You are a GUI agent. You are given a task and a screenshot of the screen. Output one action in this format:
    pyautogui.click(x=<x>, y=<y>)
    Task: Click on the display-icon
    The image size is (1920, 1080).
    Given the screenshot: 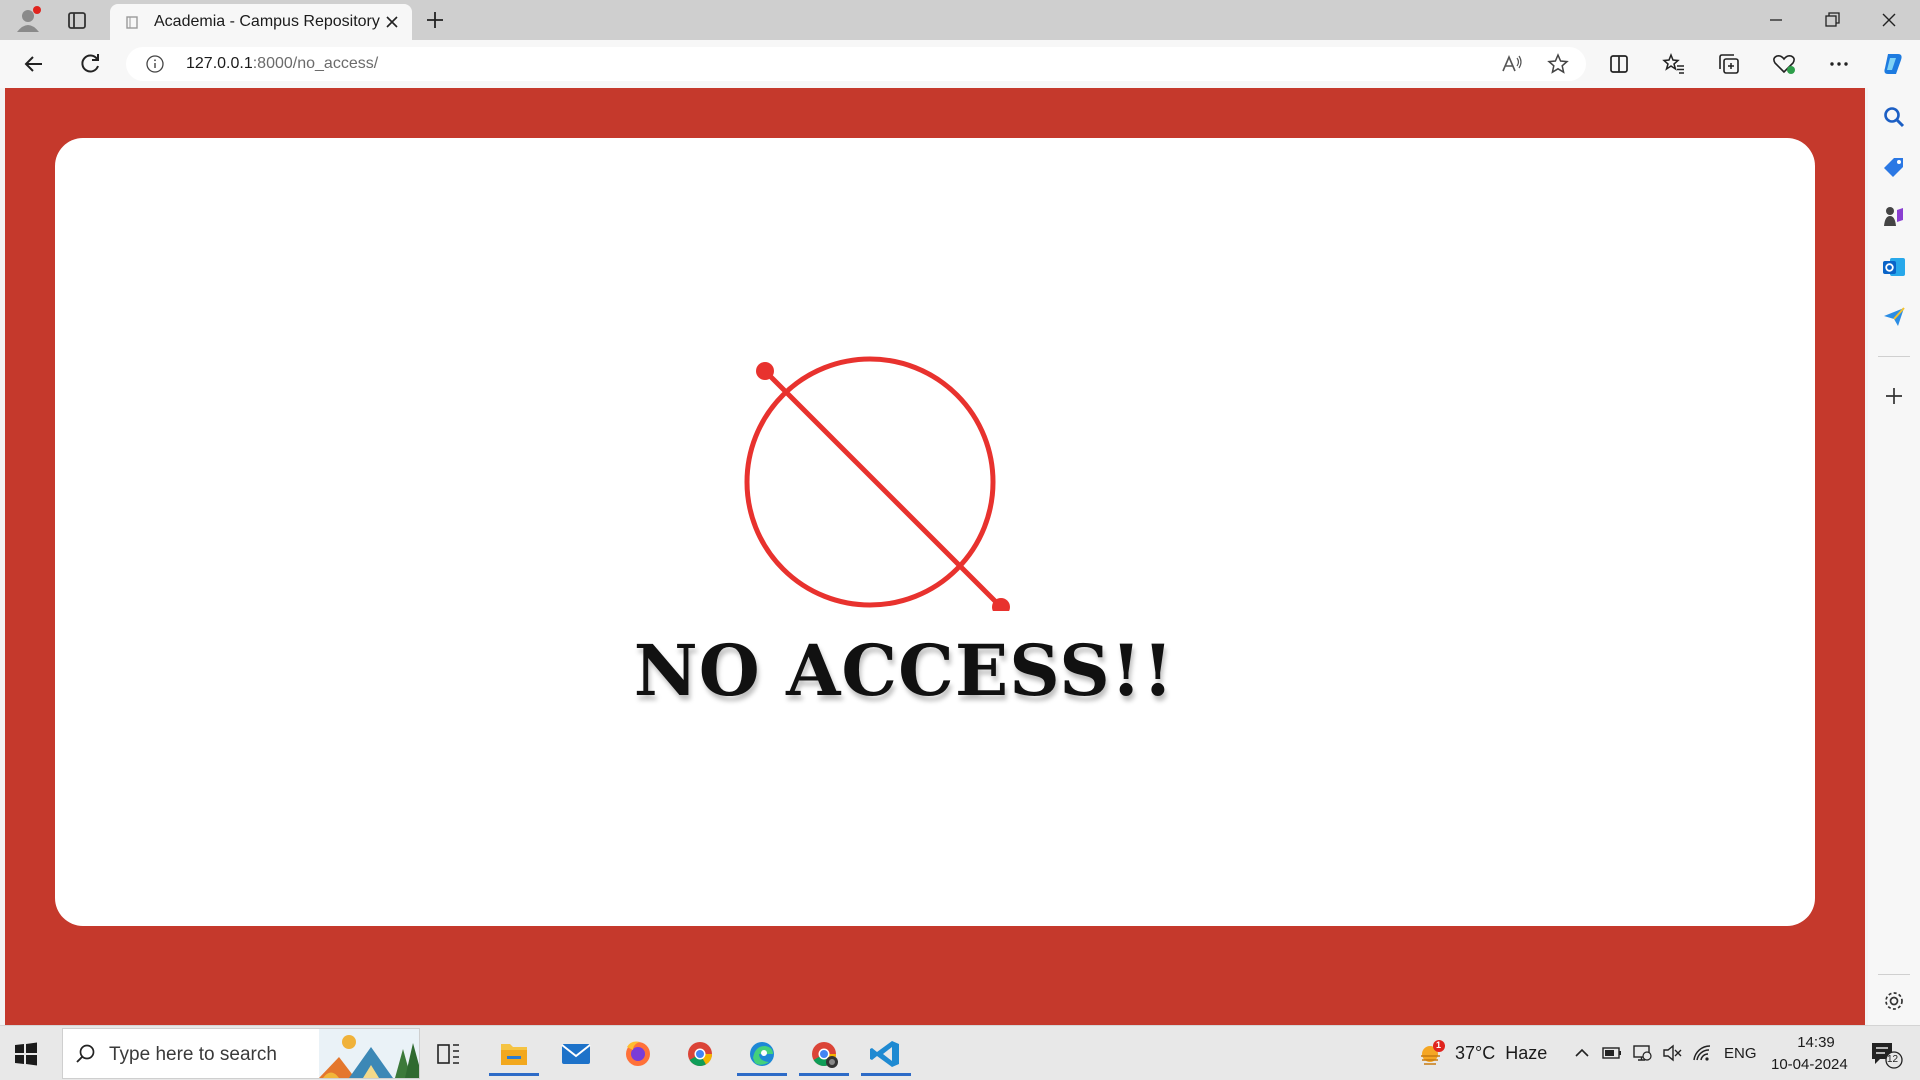 What is the action you would take?
    pyautogui.click(x=1642, y=1053)
    